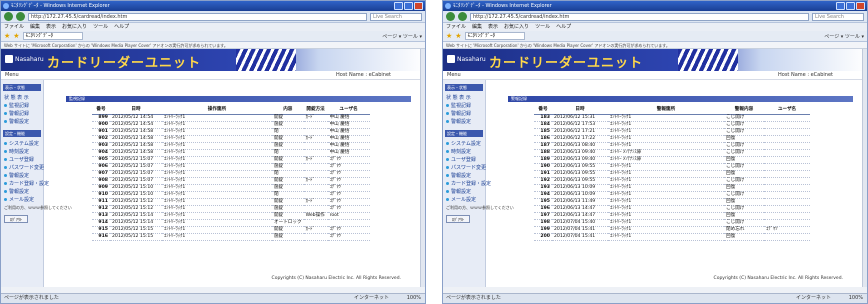  What do you see at coordinates (136, 216) in the screenshot?
I see `table-cell: 2012/05/12 15:14` at bounding box center [136, 216].